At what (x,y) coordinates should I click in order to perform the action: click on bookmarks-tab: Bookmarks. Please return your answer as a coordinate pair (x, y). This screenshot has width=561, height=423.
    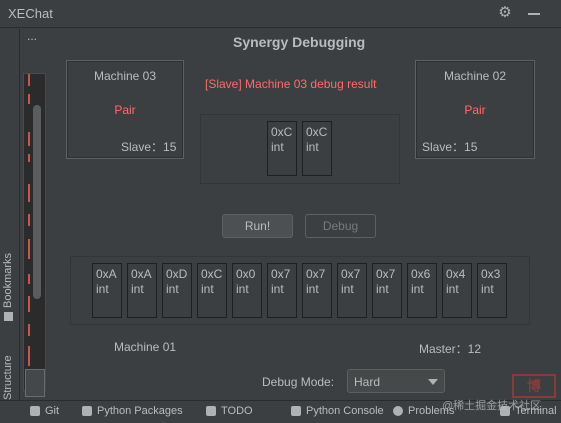
    Looking at the image, I should click on (8, 287).